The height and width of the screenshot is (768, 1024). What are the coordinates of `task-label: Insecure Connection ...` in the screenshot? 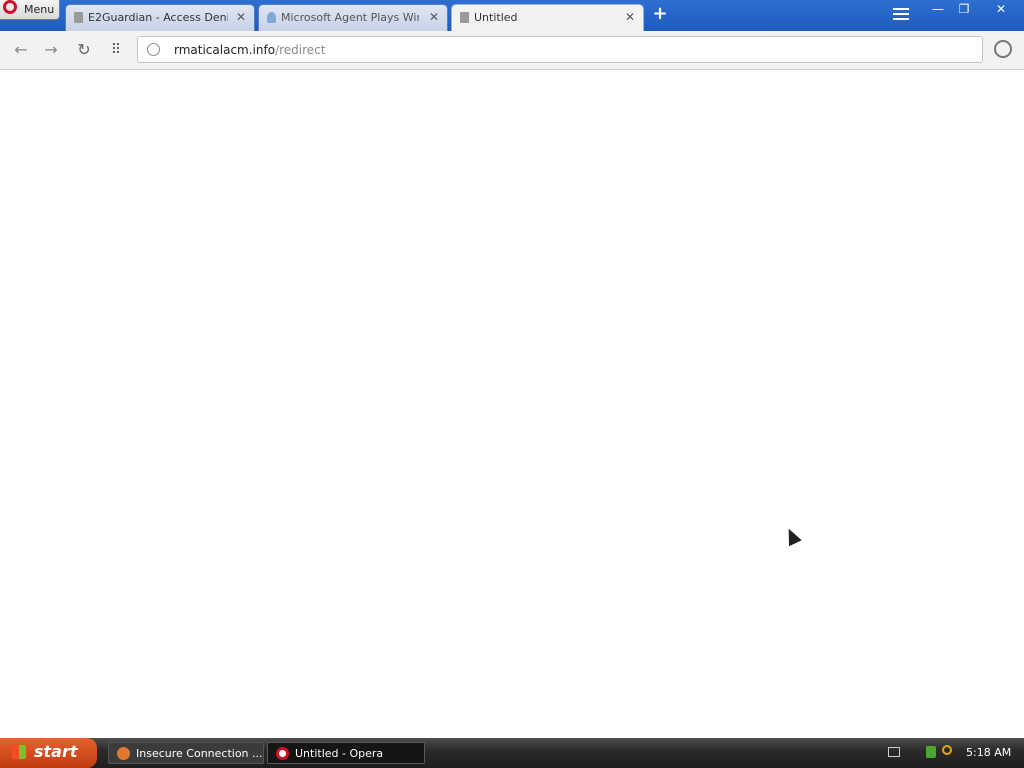 It's located at (199, 753).